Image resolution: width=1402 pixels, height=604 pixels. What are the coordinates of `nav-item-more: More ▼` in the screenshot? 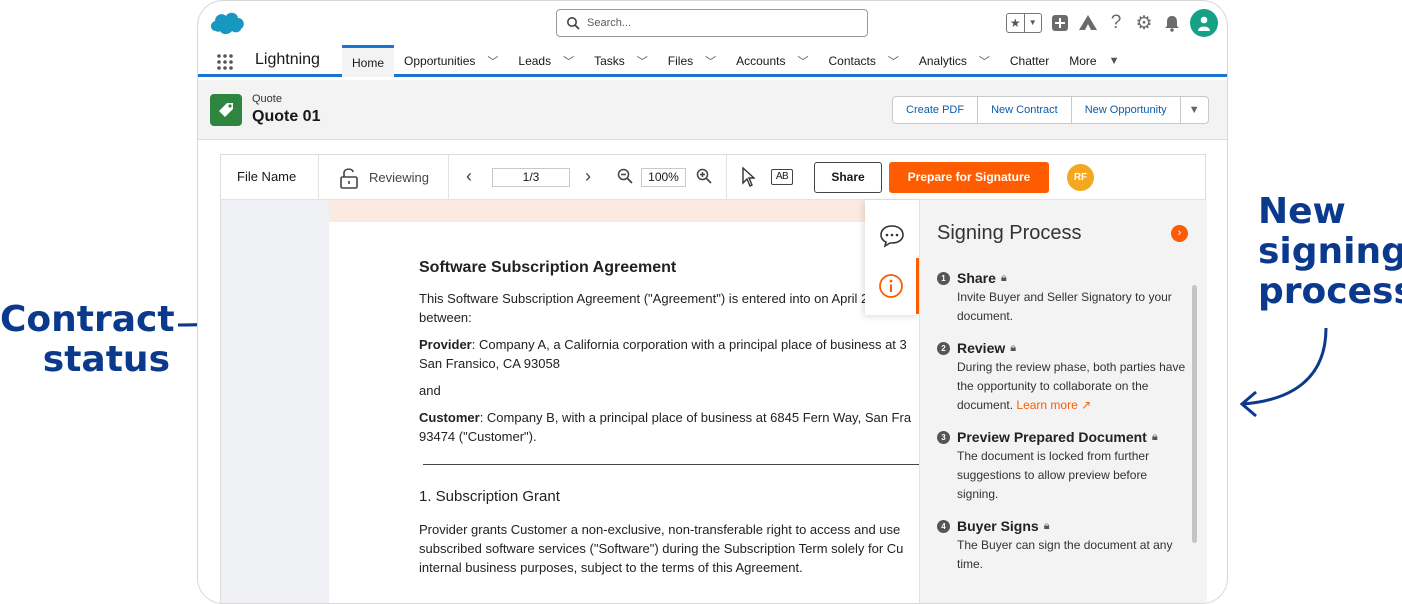 It's located at (1094, 61).